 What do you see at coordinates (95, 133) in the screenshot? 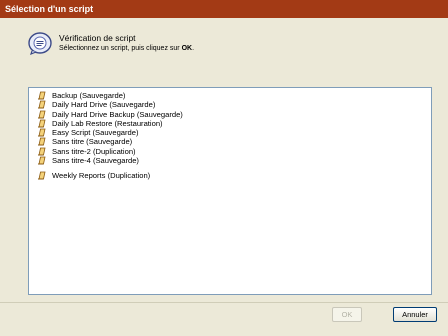
I see `script-item-label: Easy Script (Sauvegarde)` at bounding box center [95, 133].